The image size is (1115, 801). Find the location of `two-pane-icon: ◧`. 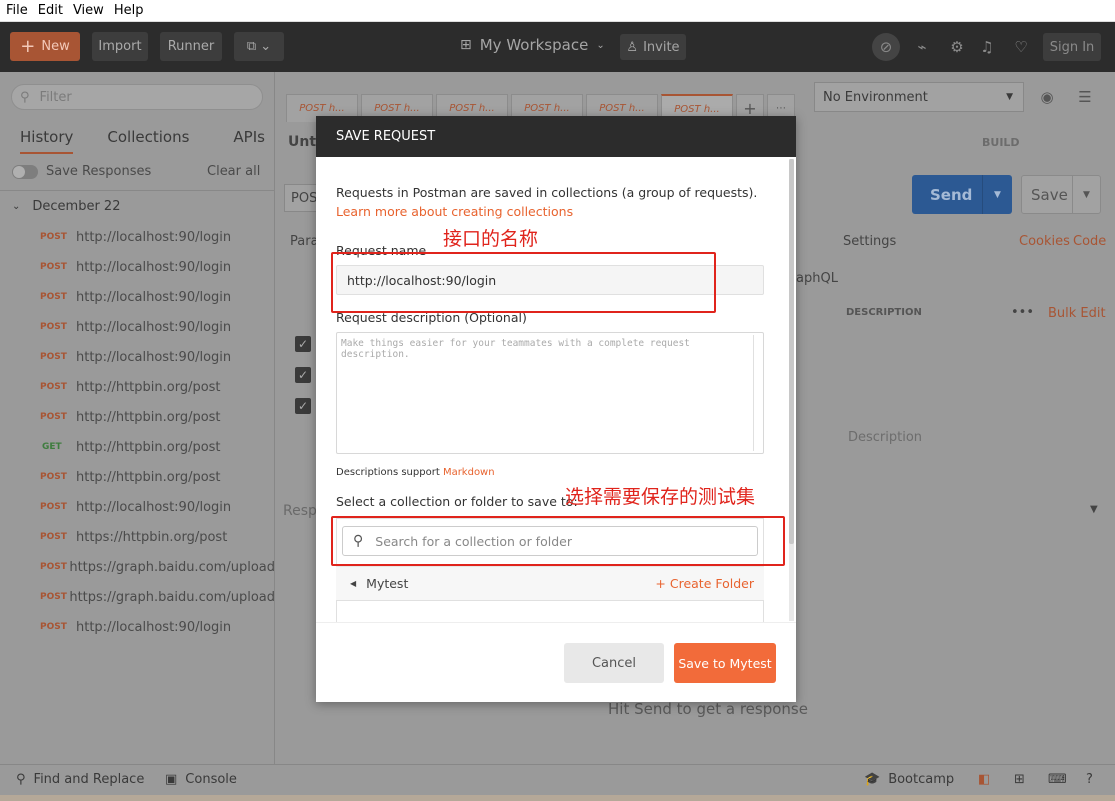

two-pane-icon: ◧ is located at coordinates (984, 779).